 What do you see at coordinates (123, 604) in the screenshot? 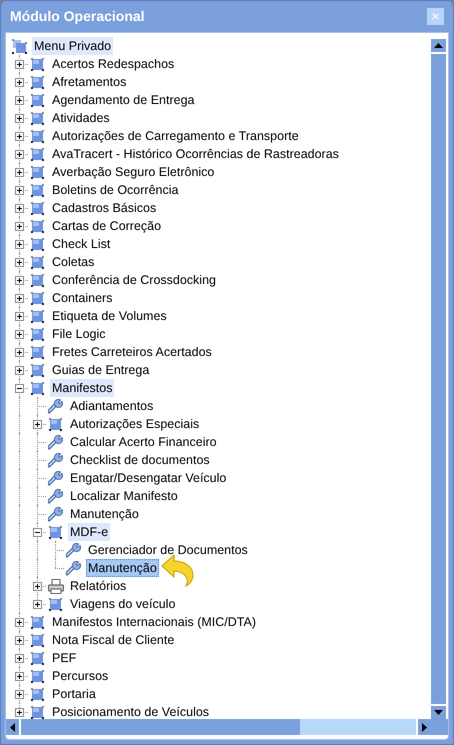
I see `tree-item: Viagens do veículo` at bounding box center [123, 604].